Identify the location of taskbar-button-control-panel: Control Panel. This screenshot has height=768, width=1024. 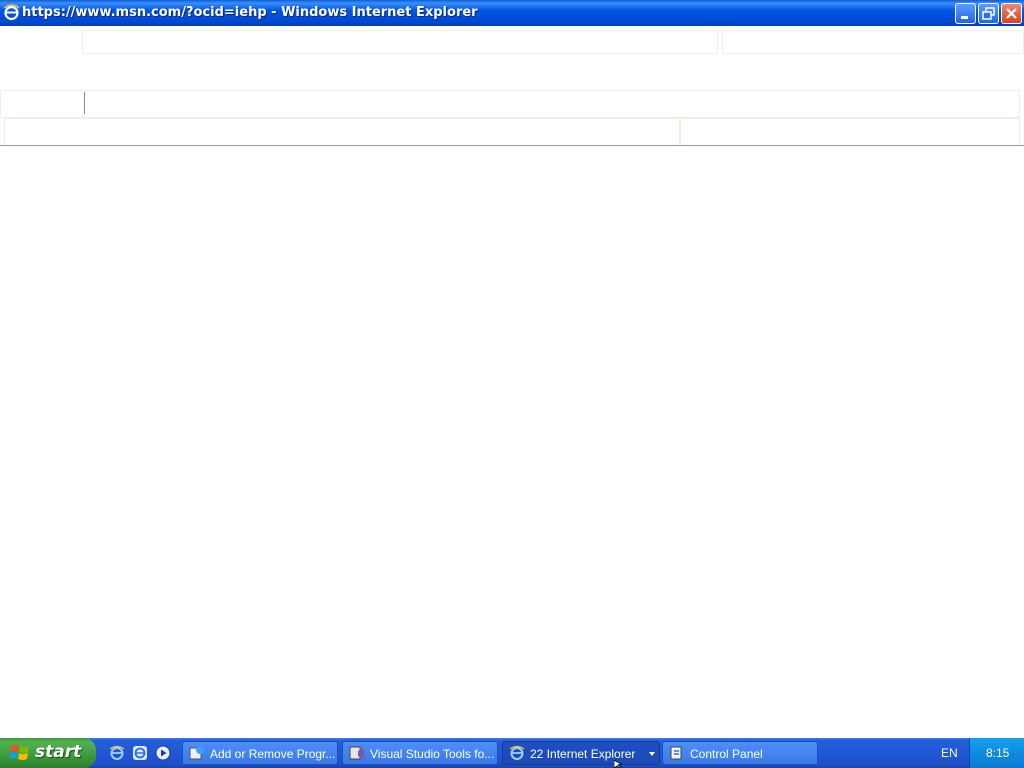
(740, 753).